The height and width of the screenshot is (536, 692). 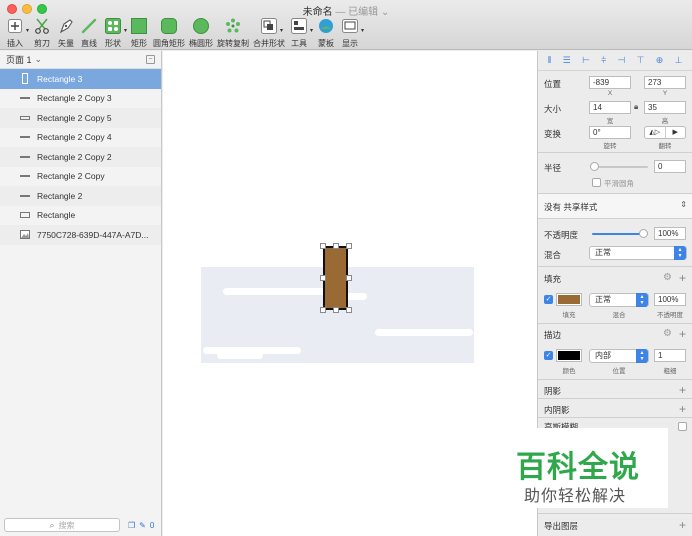 What do you see at coordinates (584, 468) in the screenshot?
I see `watermark: 百科全说 助你轻松解决` at bounding box center [584, 468].